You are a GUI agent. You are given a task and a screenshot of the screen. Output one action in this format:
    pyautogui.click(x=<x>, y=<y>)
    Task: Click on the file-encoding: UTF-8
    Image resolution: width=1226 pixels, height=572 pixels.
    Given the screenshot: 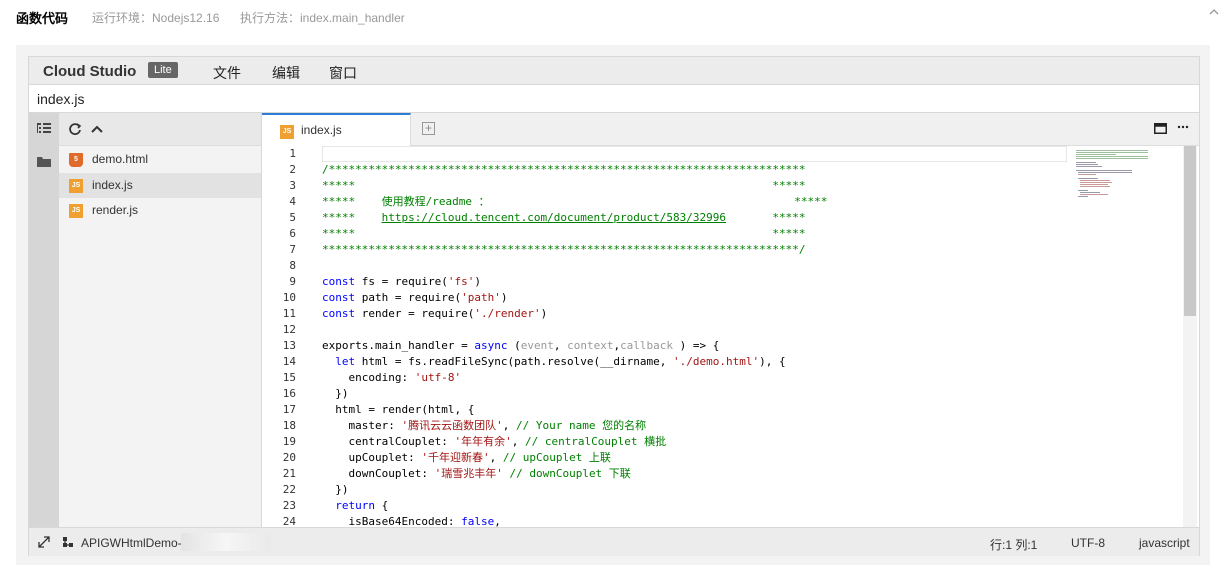 What is the action you would take?
    pyautogui.click(x=1088, y=543)
    